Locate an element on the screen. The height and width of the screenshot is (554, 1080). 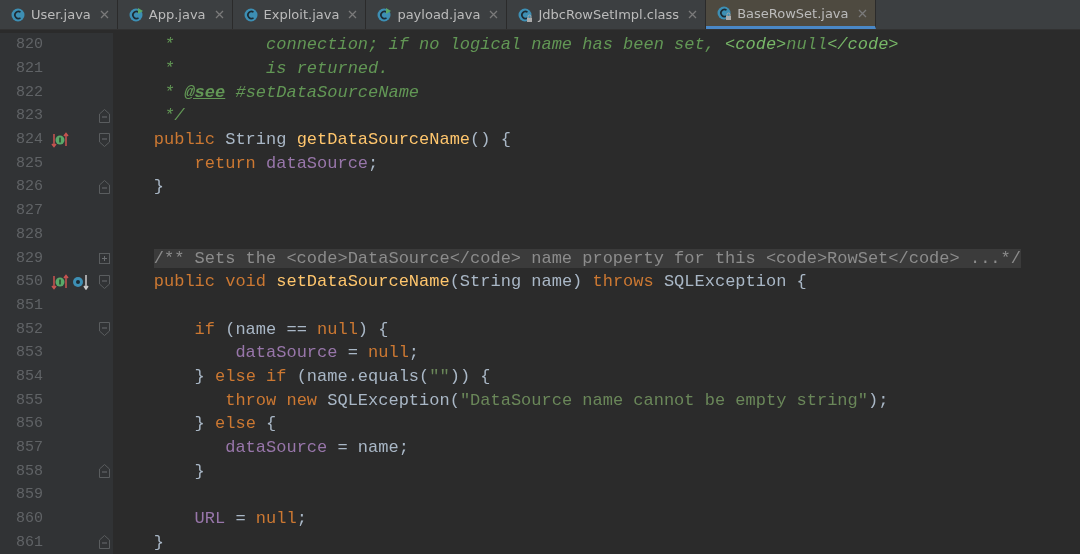
editor-tab: App.java is located at coordinates (175, 14).